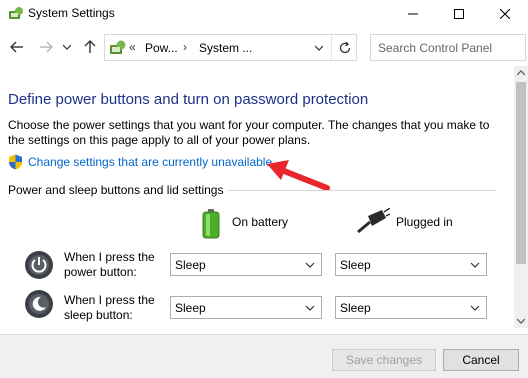 Image resolution: width=528 pixels, height=378 pixels. Describe the element at coordinates (132, 47) in the screenshot. I see `address-overflow: «` at that location.